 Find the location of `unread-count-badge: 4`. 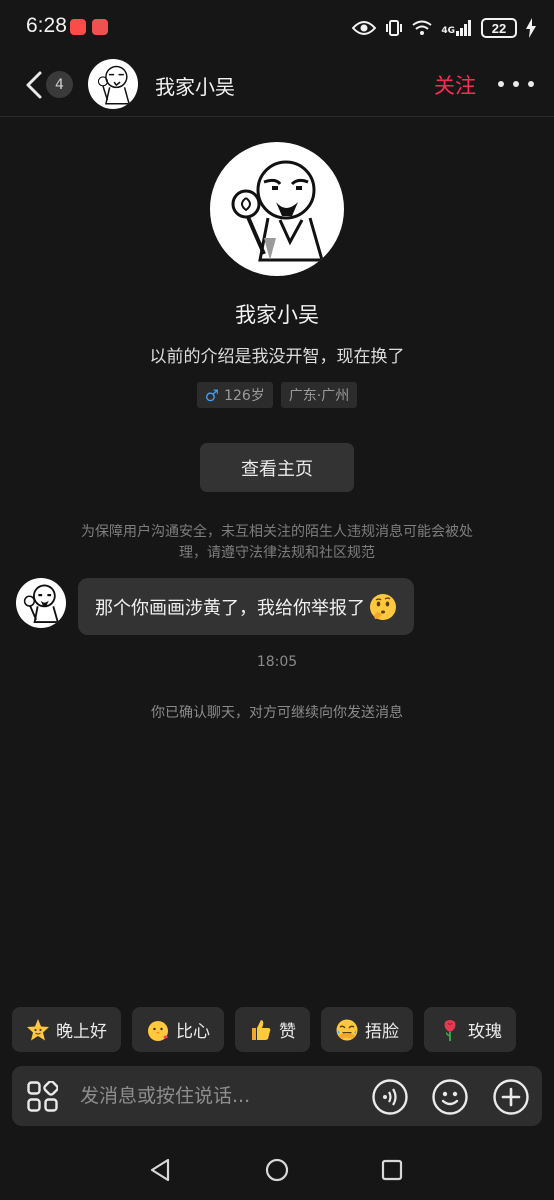

unread-count-badge: 4 is located at coordinates (59, 84).